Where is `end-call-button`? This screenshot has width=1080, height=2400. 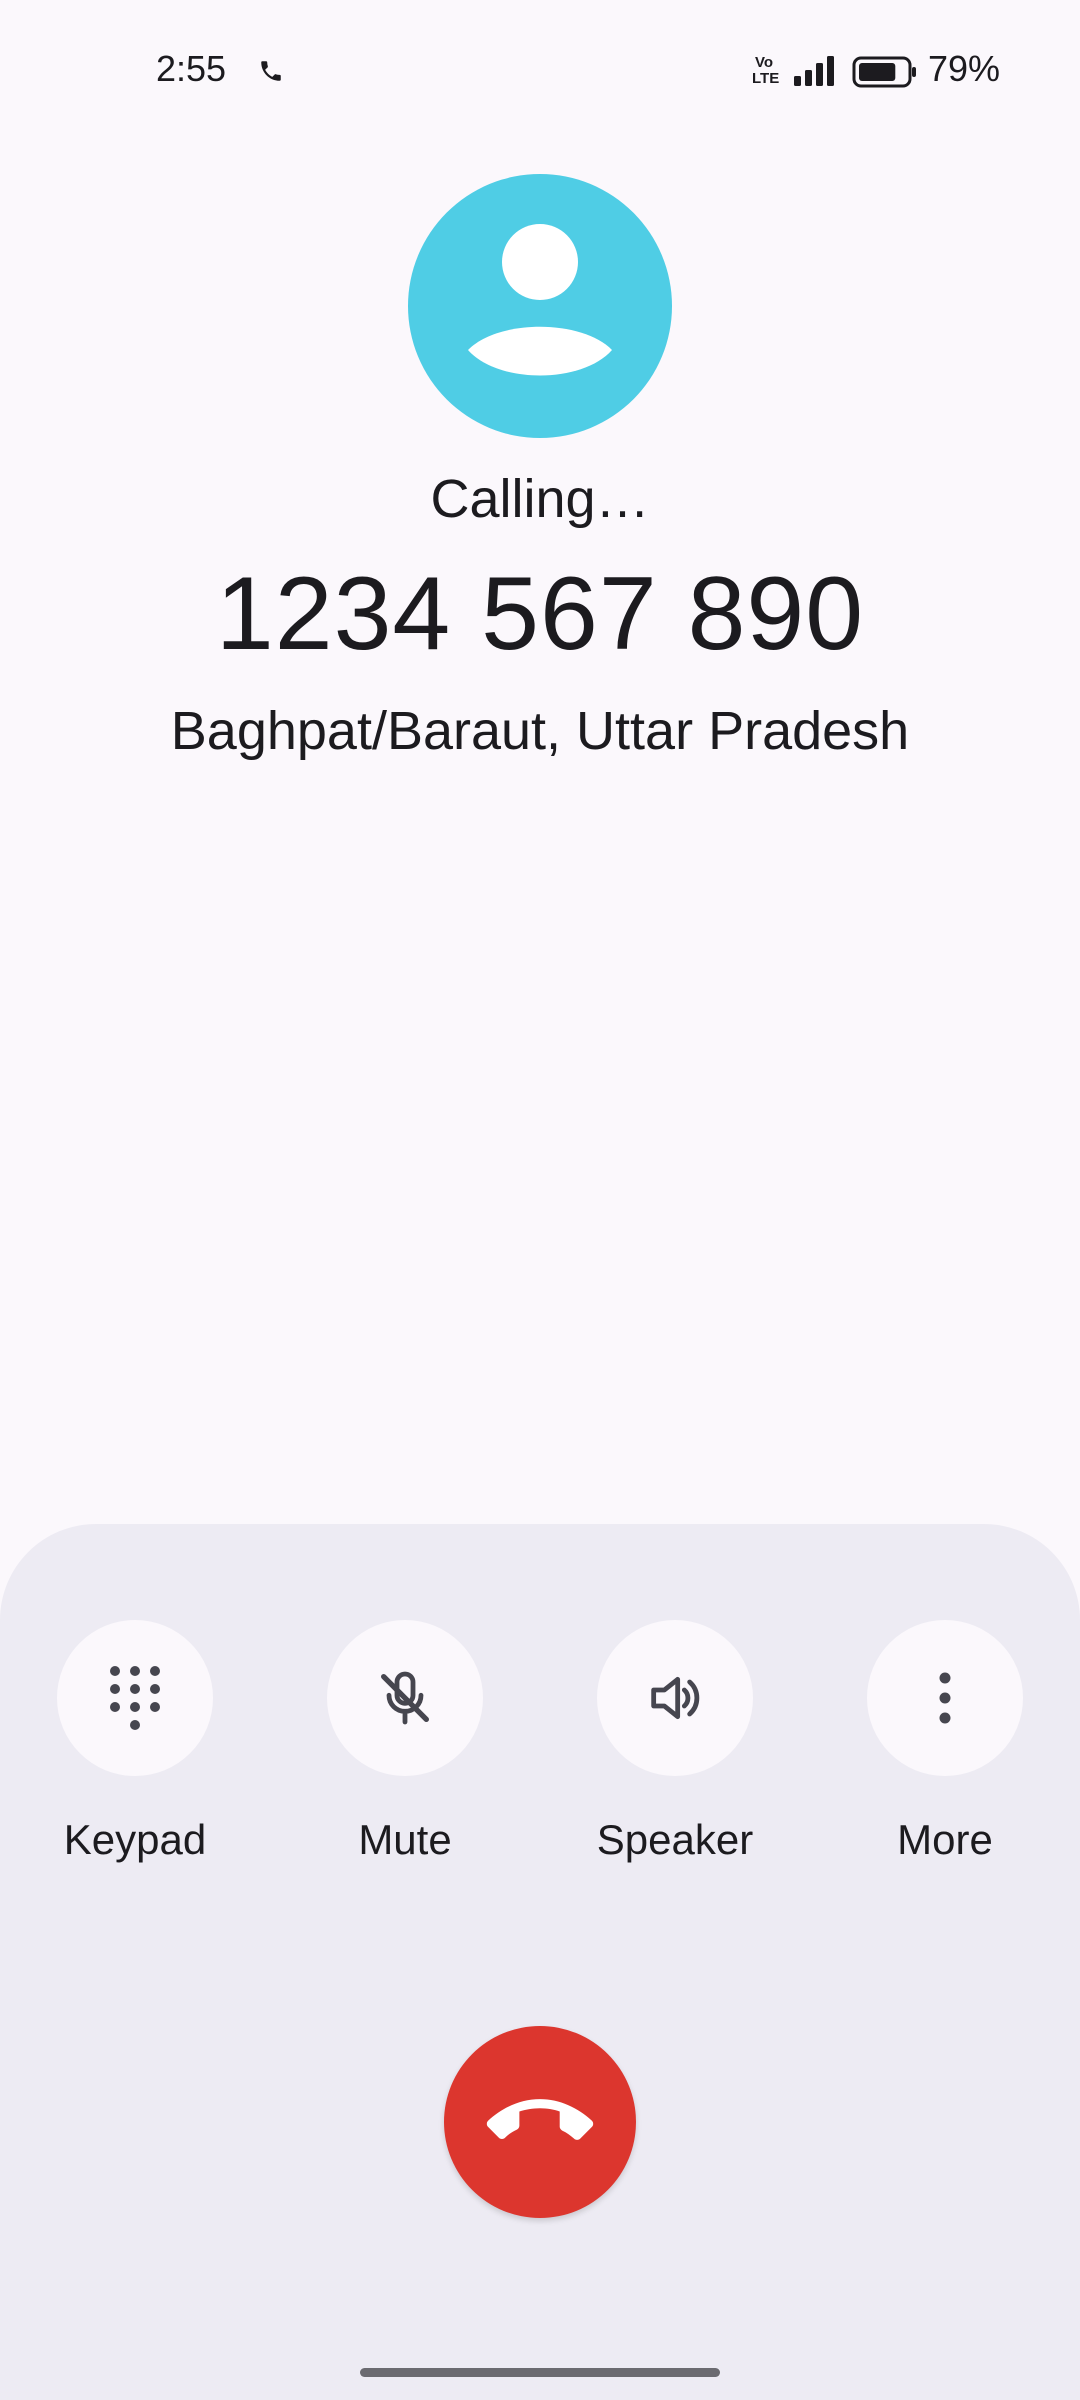 end-call-button is located at coordinates (540, 2122).